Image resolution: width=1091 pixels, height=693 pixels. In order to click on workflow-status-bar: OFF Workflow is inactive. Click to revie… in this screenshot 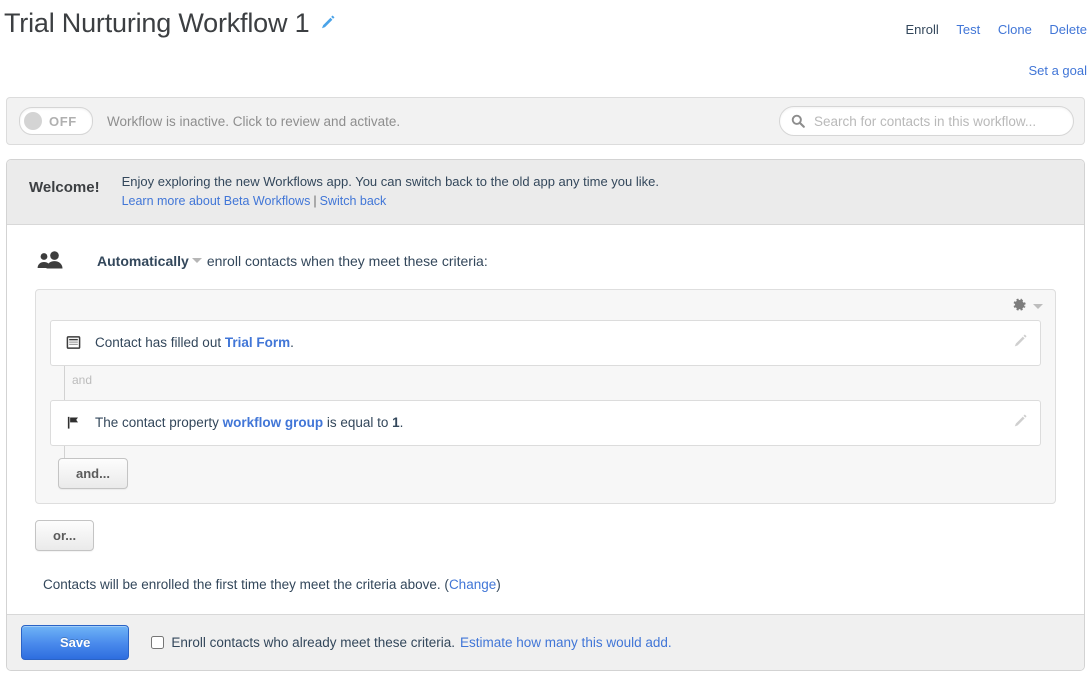, I will do `click(545, 121)`.